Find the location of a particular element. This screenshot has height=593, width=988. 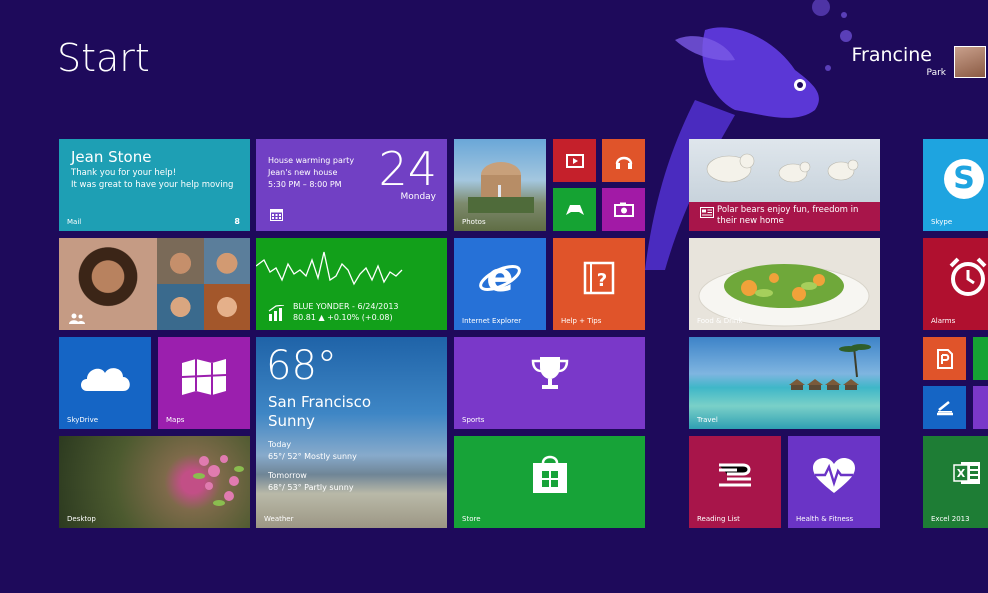

photos-tile: Photos is located at coordinates (500, 185).